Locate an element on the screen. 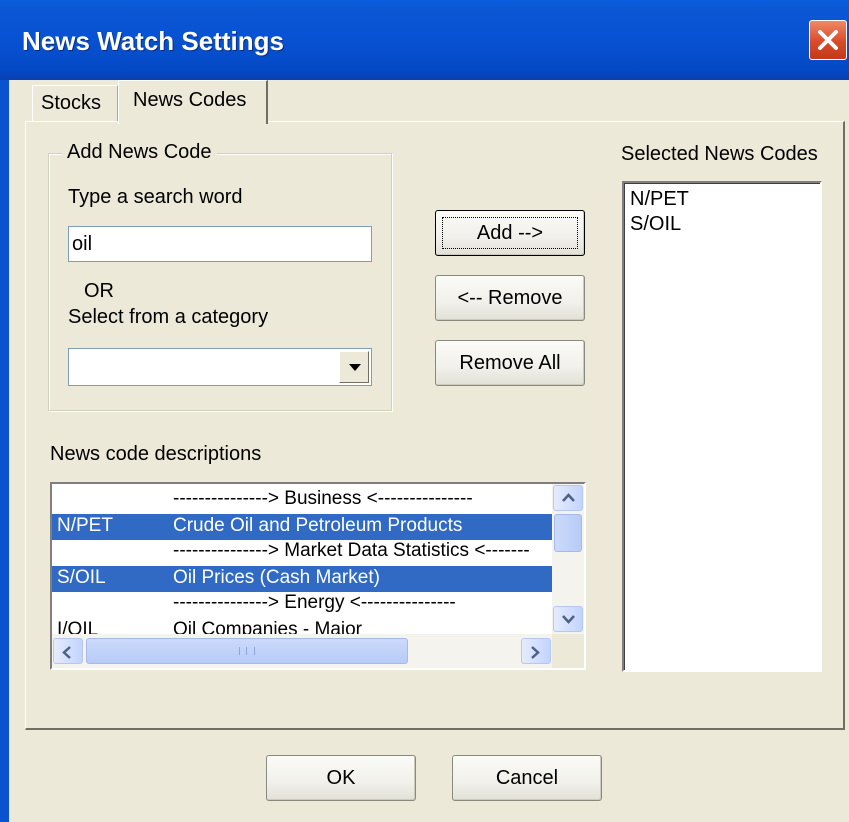 The image size is (849, 822). ok-button-label: OK is located at coordinates (341, 777).